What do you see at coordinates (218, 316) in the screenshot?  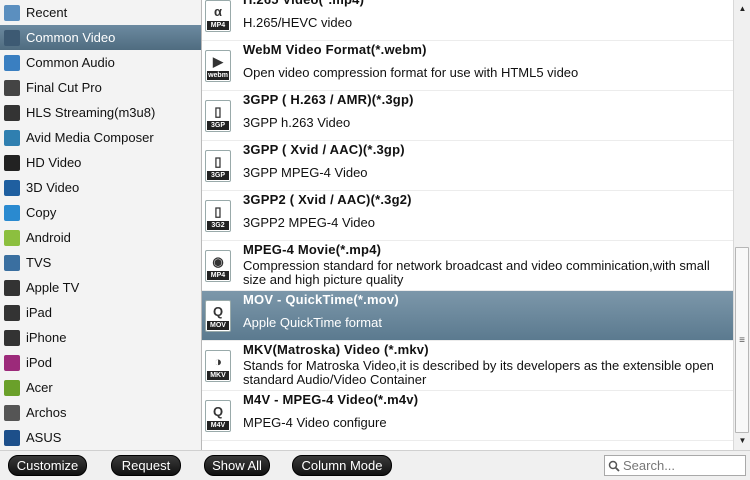 I see `quicktime-icon: Q MOV` at bounding box center [218, 316].